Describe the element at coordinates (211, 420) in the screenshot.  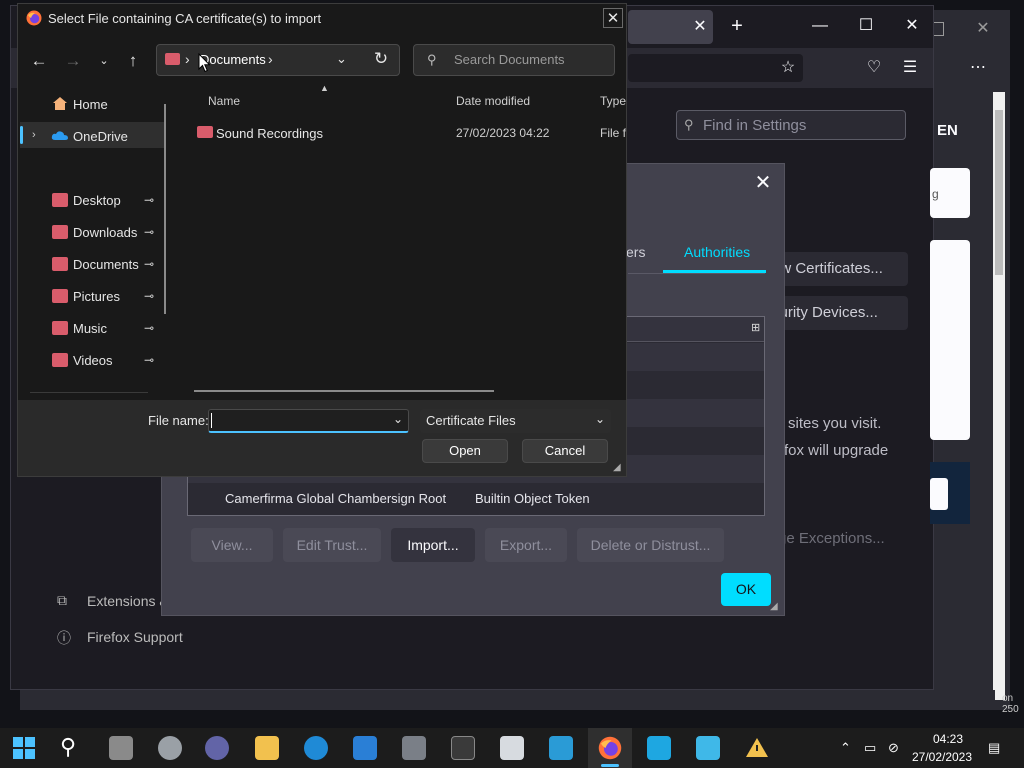
I see `text-caret` at that location.